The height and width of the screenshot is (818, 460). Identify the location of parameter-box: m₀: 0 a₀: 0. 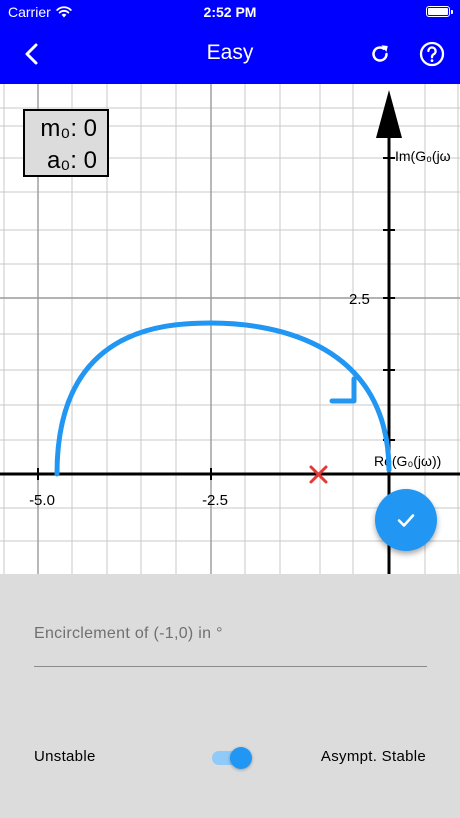
(66, 143).